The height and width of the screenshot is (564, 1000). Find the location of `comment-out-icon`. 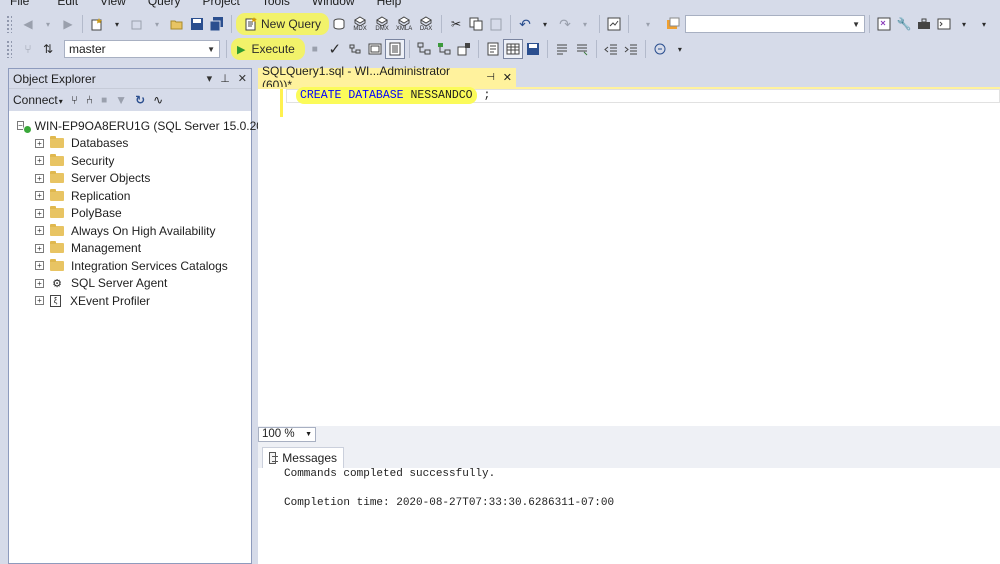

comment-out-icon is located at coordinates (562, 49).